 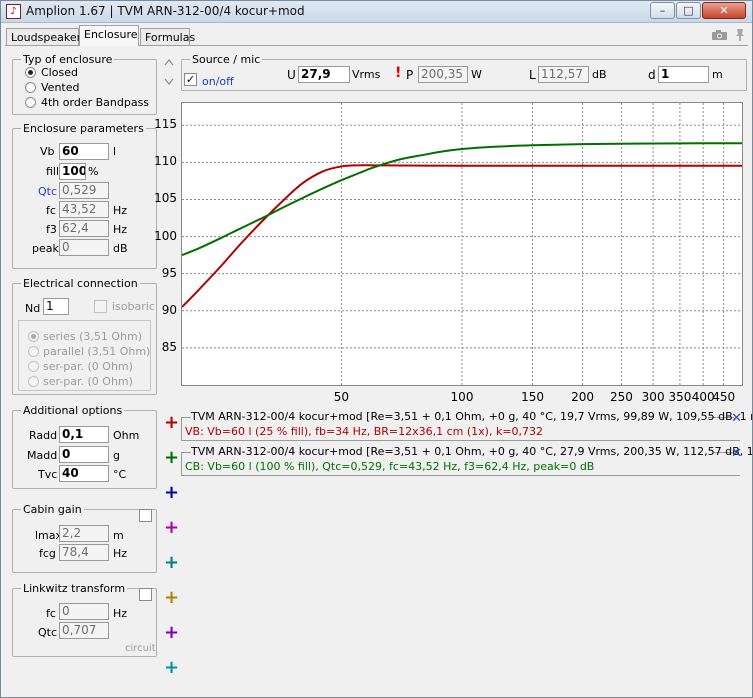 What do you see at coordinates (120, 210) in the screenshot?
I see `fc-unit: Hz` at bounding box center [120, 210].